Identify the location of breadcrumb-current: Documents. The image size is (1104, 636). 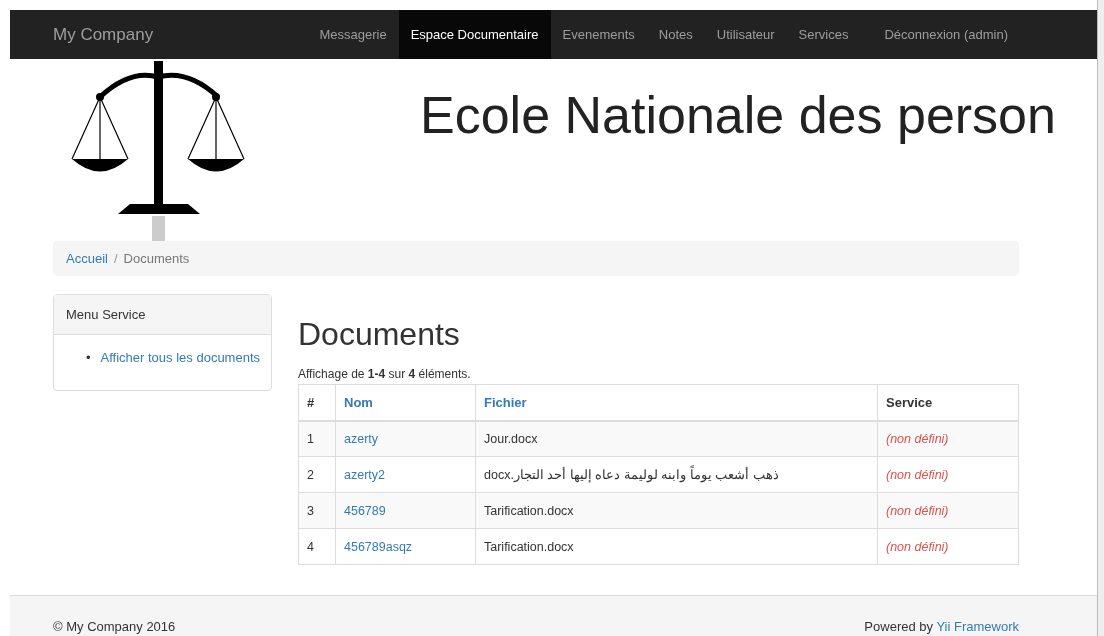
(156, 258).